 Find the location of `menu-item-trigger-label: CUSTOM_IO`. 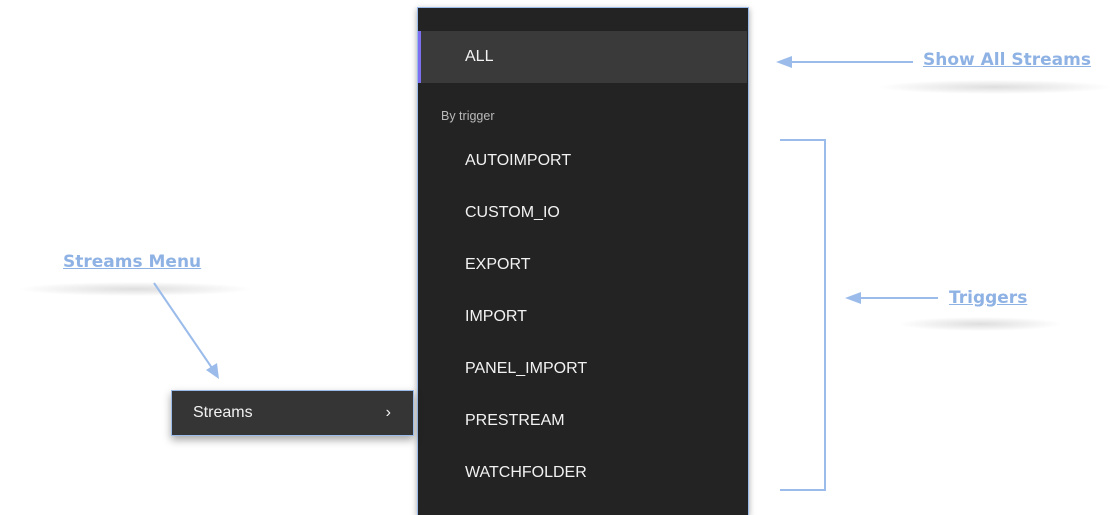

menu-item-trigger-label: CUSTOM_IO is located at coordinates (512, 212).